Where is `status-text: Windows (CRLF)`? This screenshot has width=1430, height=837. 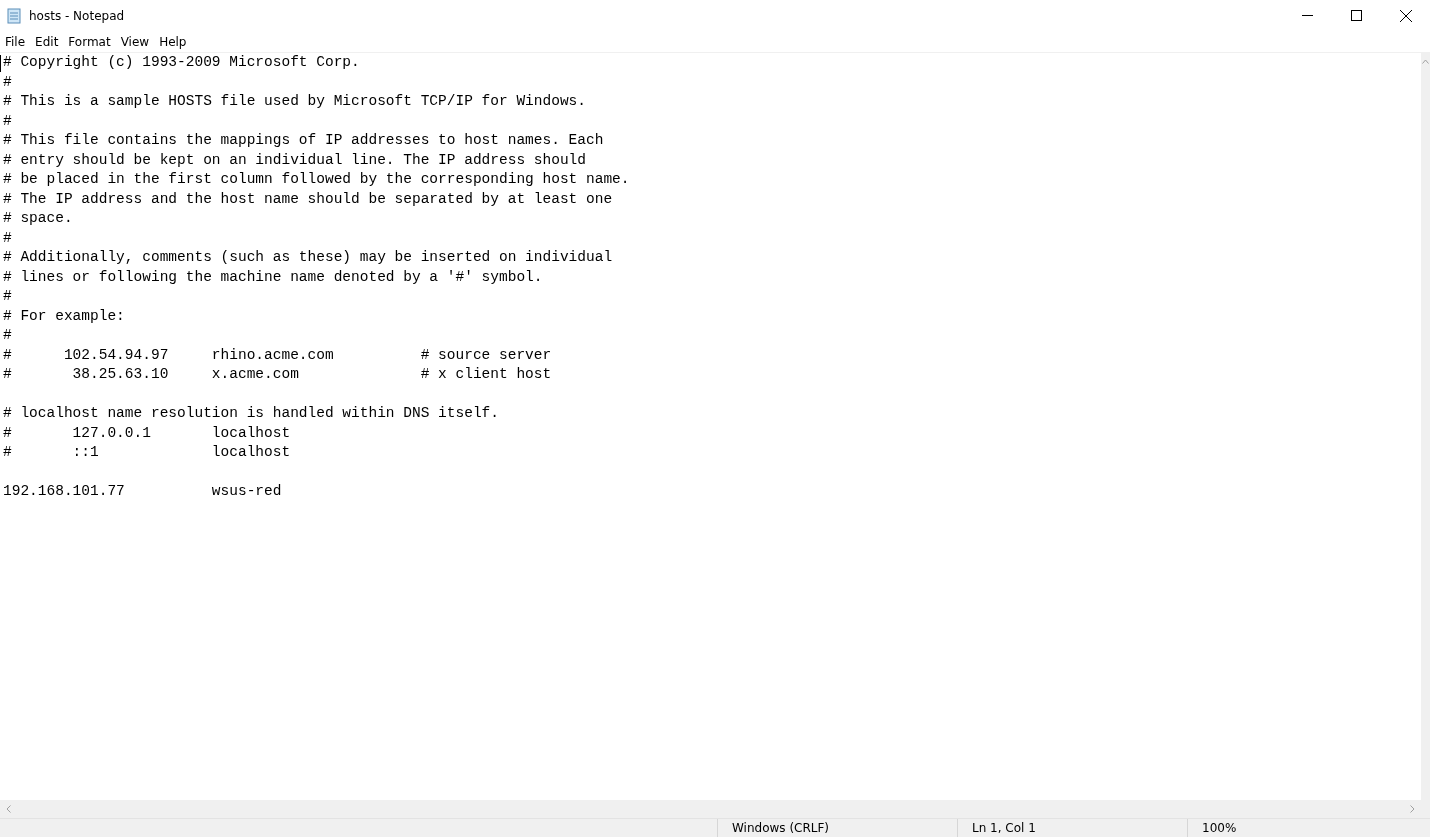 status-text: Windows (CRLF) is located at coordinates (781, 828).